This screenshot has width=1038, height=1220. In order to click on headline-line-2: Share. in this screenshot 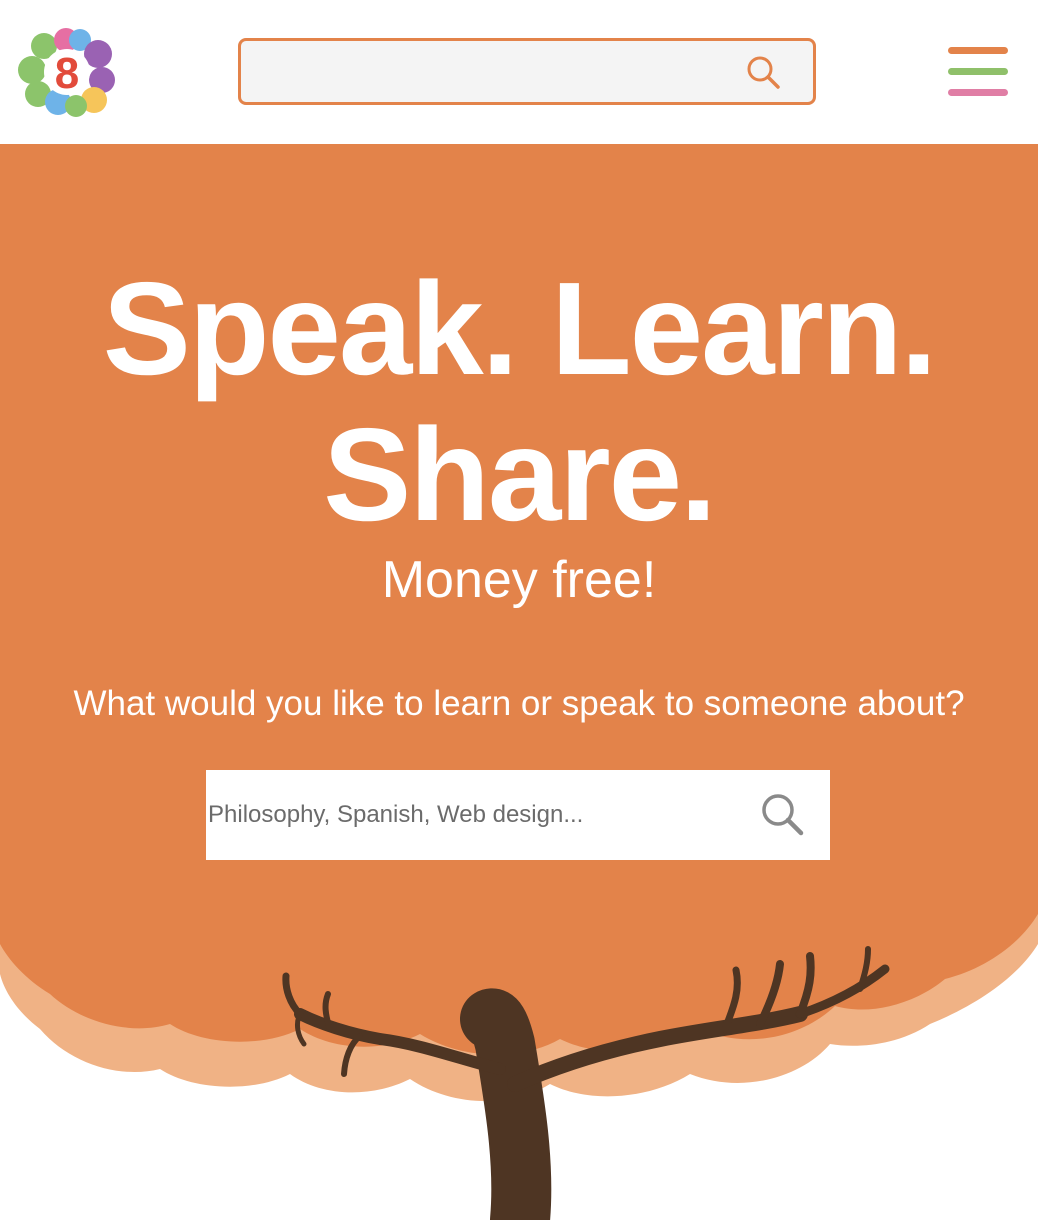, I will do `click(520, 474)`.